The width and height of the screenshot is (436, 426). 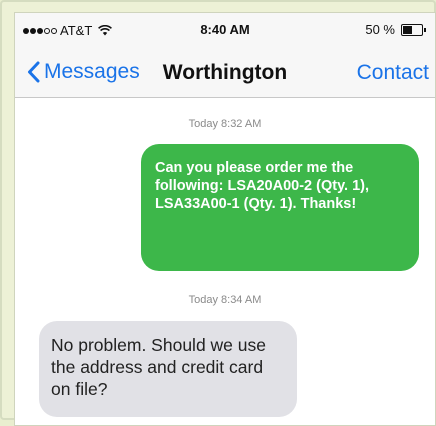 What do you see at coordinates (92, 71) in the screenshot?
I see `back-button-label: Messages` at bounding box center [92, 71].